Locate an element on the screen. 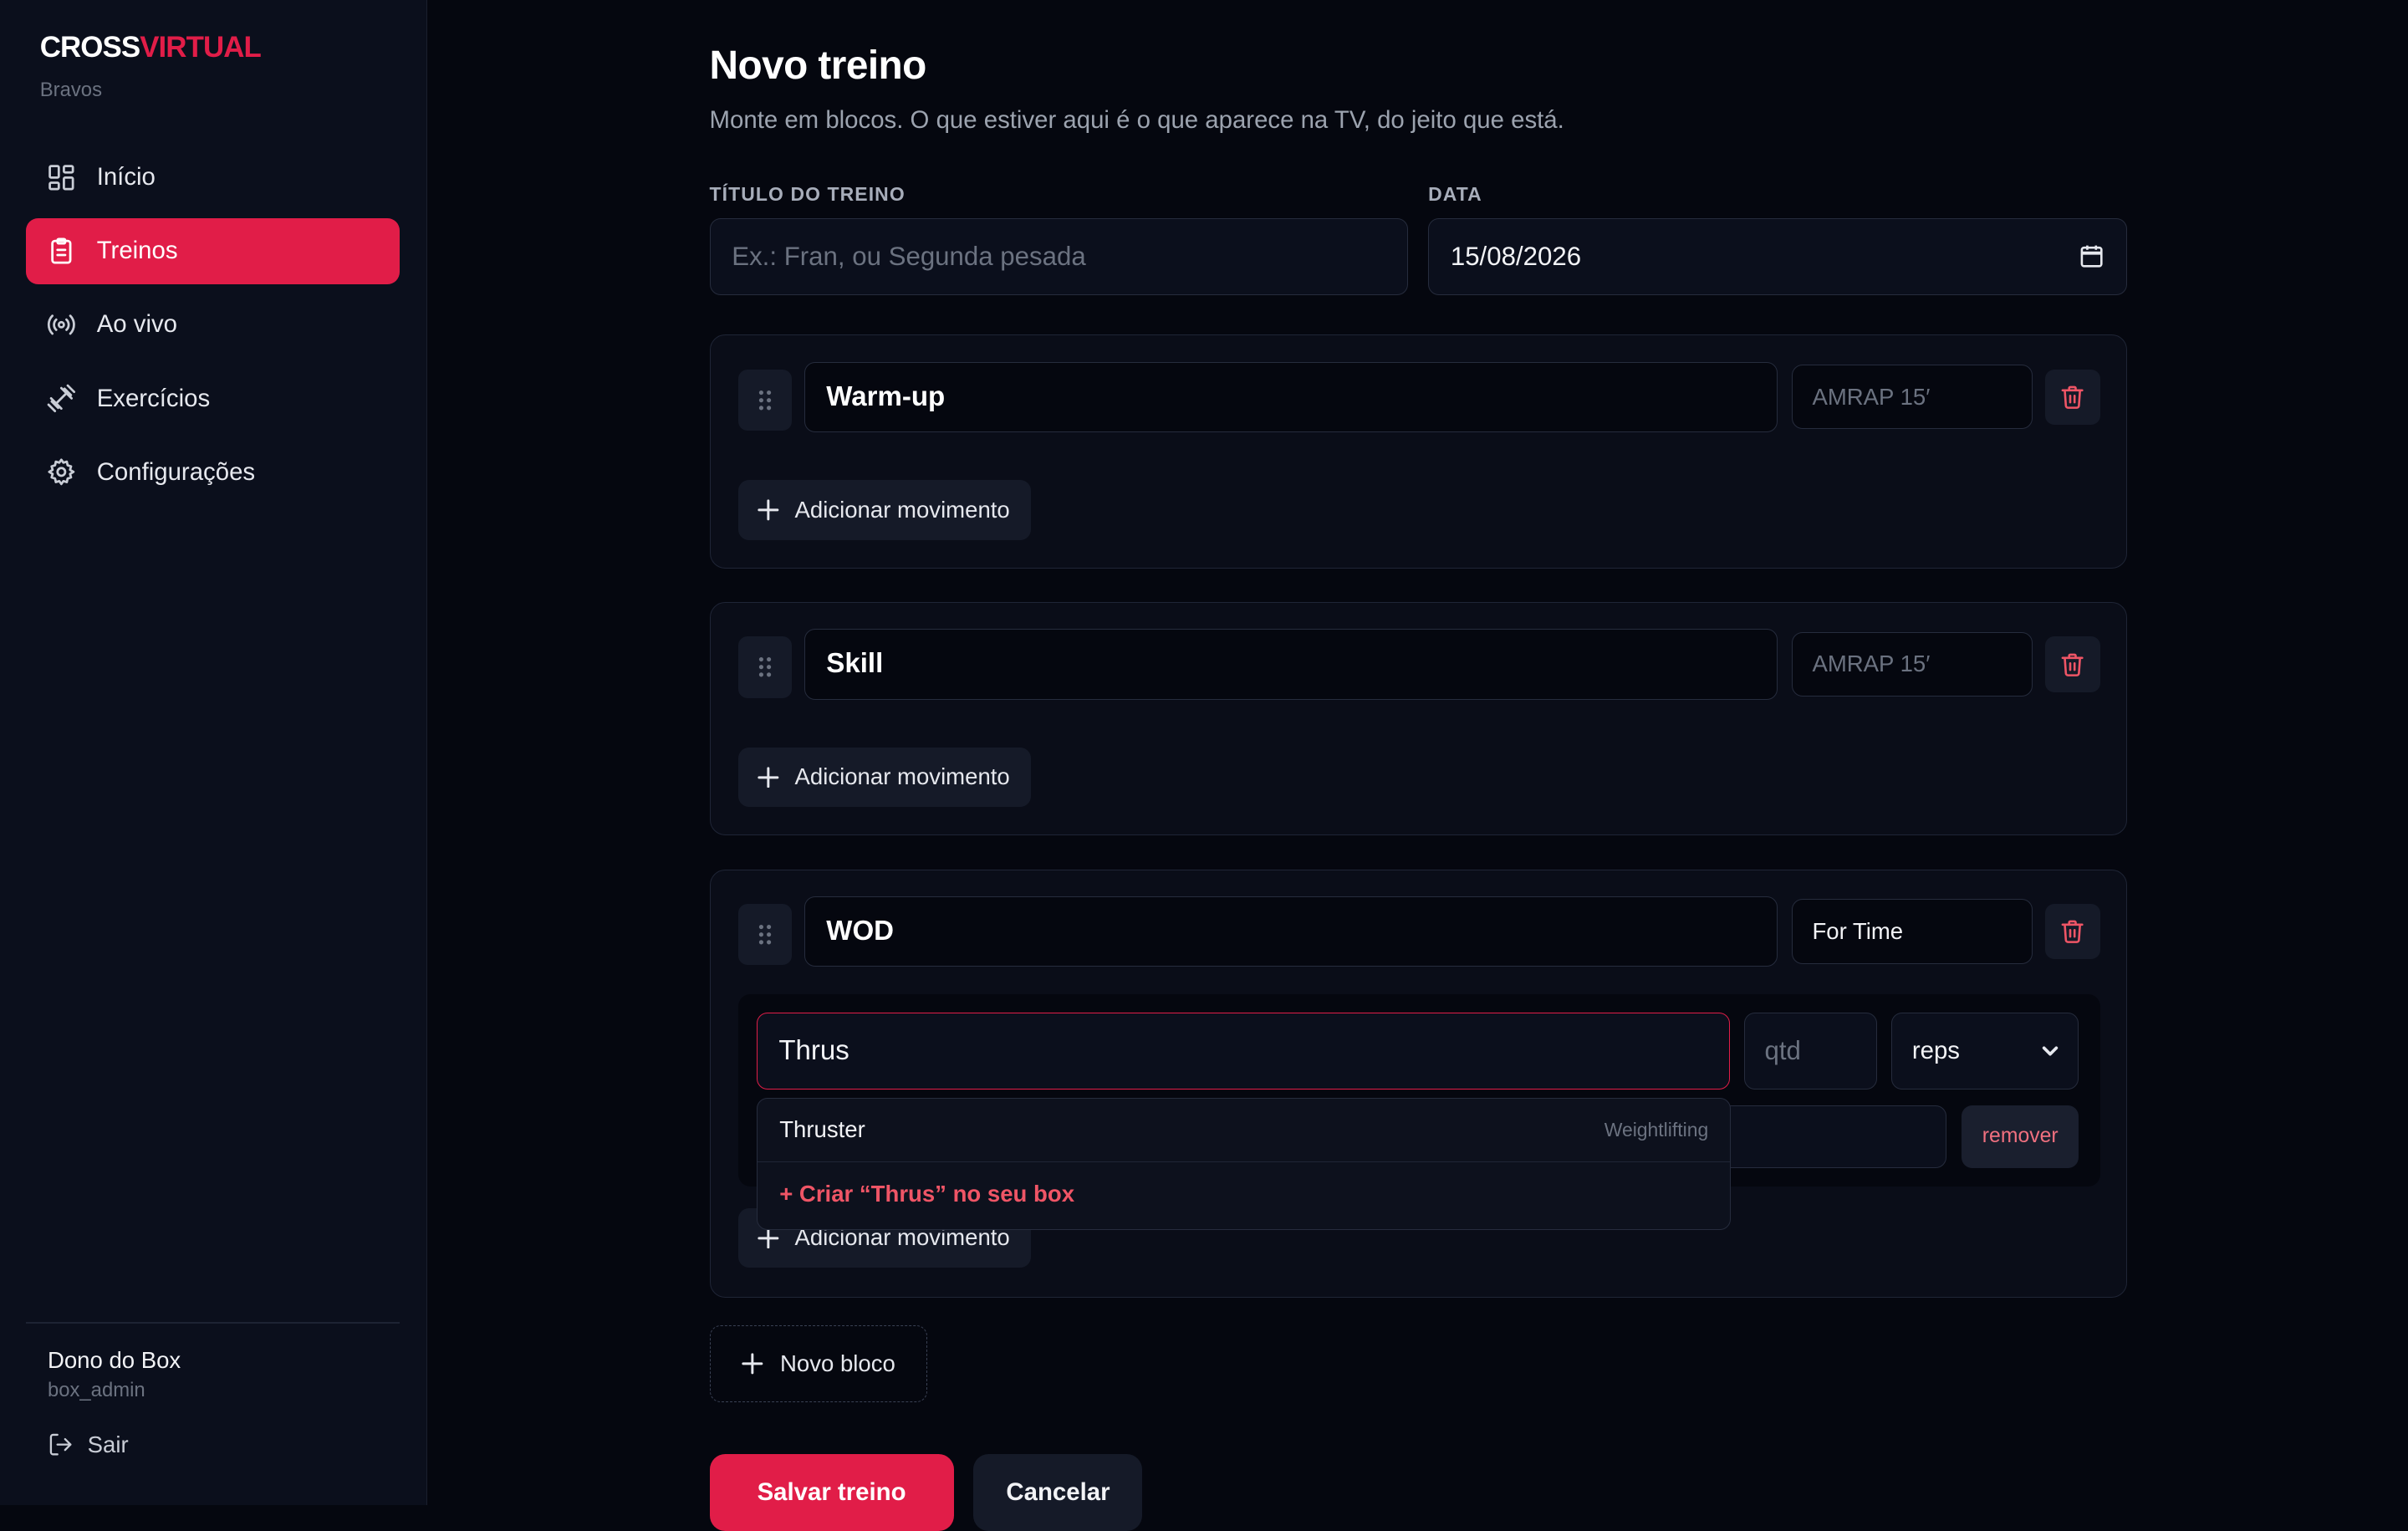  title-input is located at coordinates (1059, 256).